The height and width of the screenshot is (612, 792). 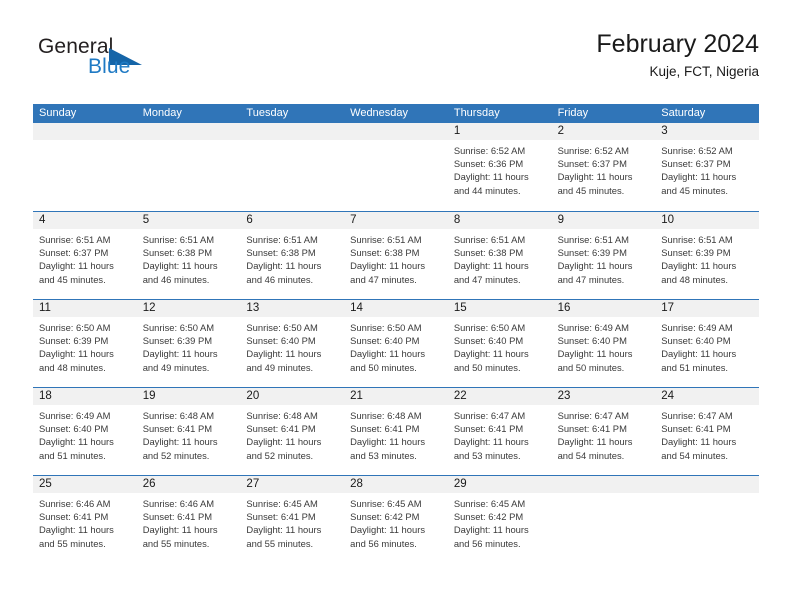 What do you see at coordinates (595, 360) in the screenshot?
I see `daylight-text: Daylight: 11 hours and 50 minutes.` at bounding box center [595, 360].